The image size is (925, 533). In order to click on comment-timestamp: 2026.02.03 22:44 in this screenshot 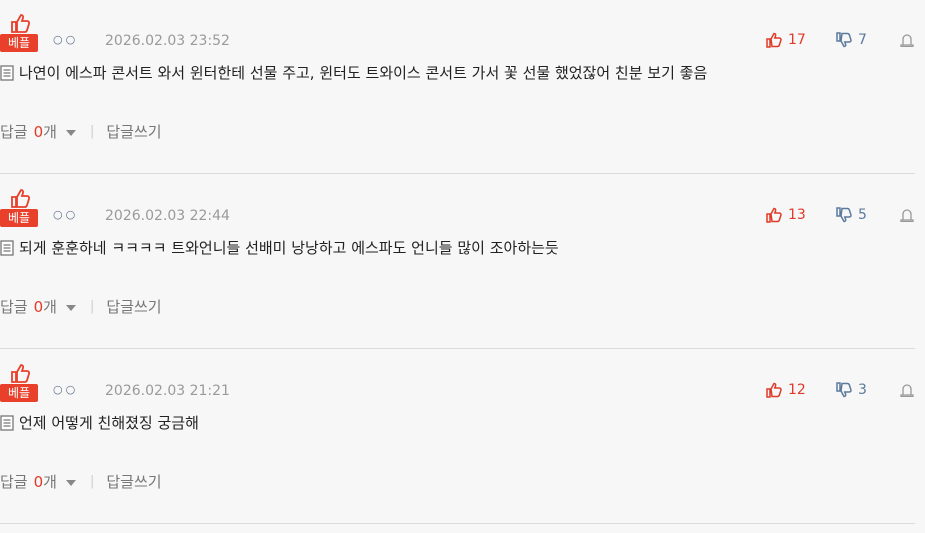, I will do `click(167, 216)`.